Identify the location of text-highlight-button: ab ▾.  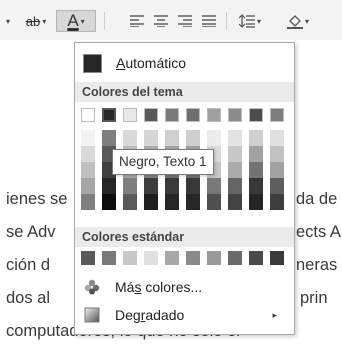
(36, 21).